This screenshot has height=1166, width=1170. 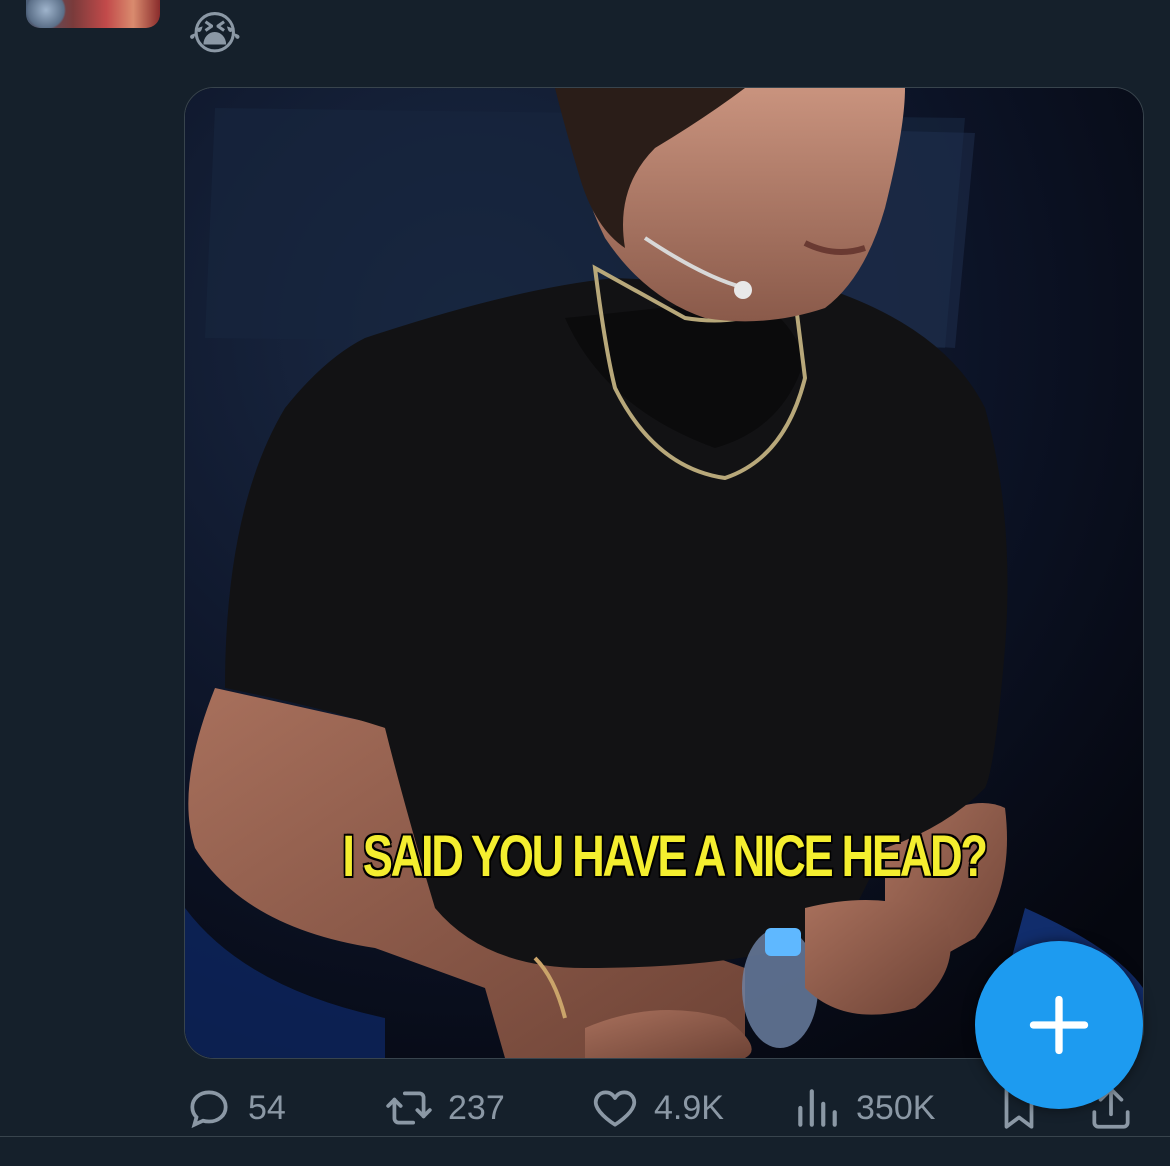 I want to click on like-button: 4.9K, so click(x=657, y=1108).